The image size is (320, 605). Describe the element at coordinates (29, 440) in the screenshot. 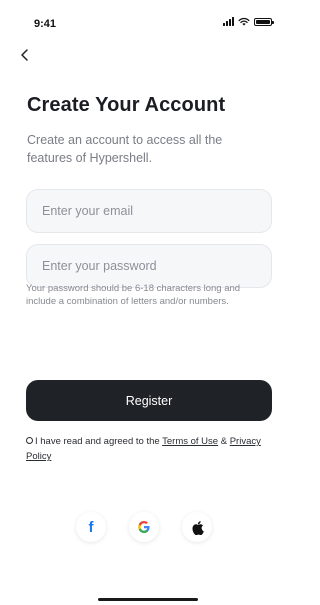

I see `agree-radio` at that location.